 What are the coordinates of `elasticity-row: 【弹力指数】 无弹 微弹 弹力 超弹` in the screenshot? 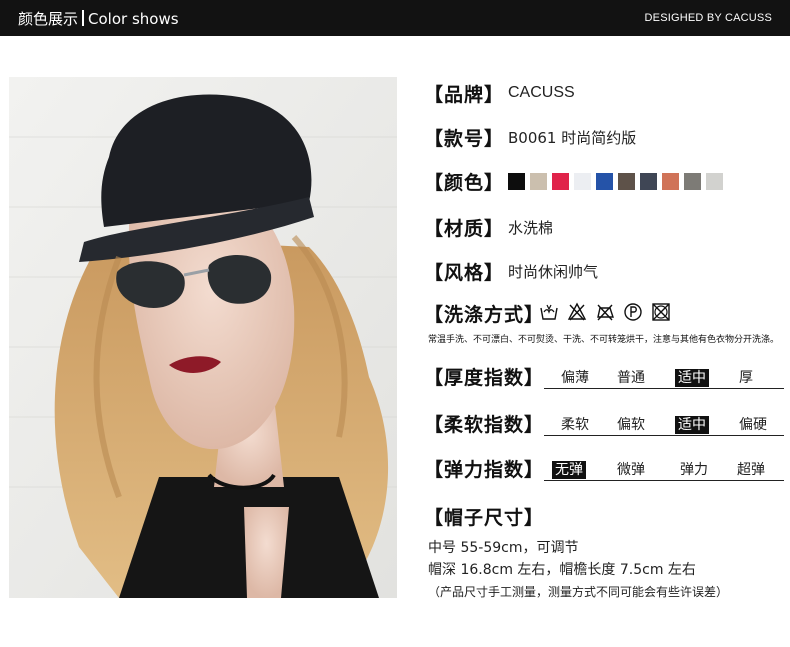 It's located at (604, 468).